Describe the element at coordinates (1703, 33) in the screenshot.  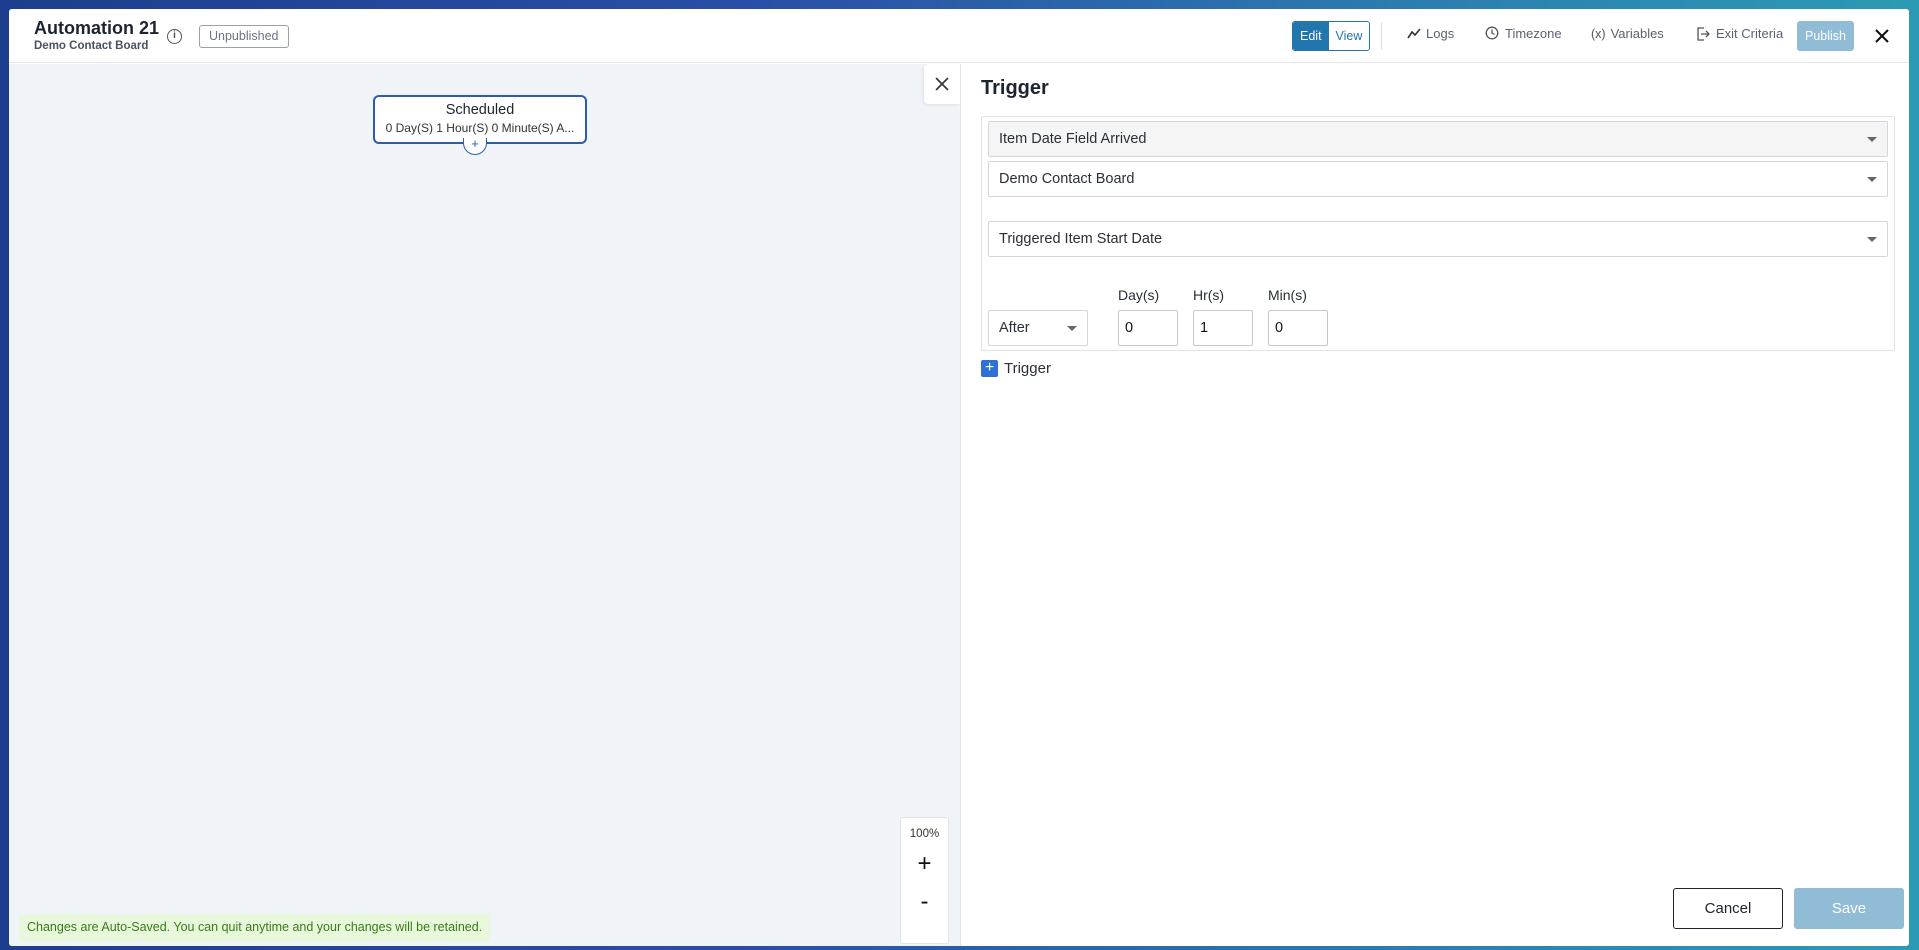
I see `exit-icon` at that location.